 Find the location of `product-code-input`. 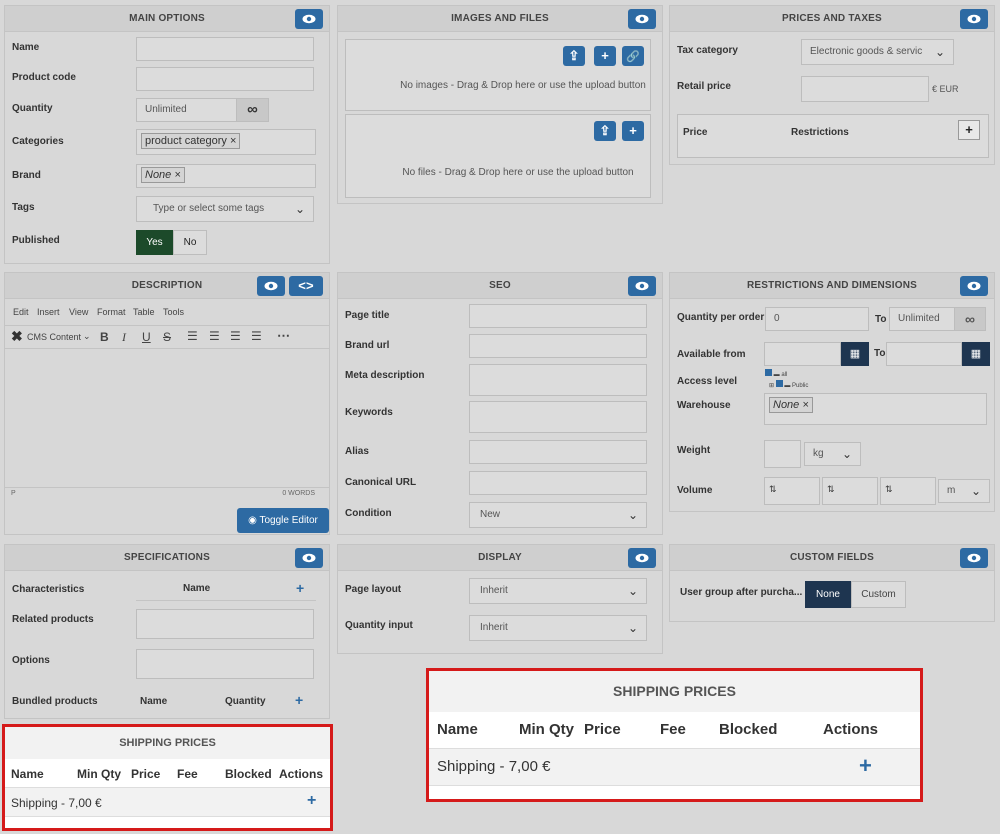

product-code-input is located at coordinates (225, 79).